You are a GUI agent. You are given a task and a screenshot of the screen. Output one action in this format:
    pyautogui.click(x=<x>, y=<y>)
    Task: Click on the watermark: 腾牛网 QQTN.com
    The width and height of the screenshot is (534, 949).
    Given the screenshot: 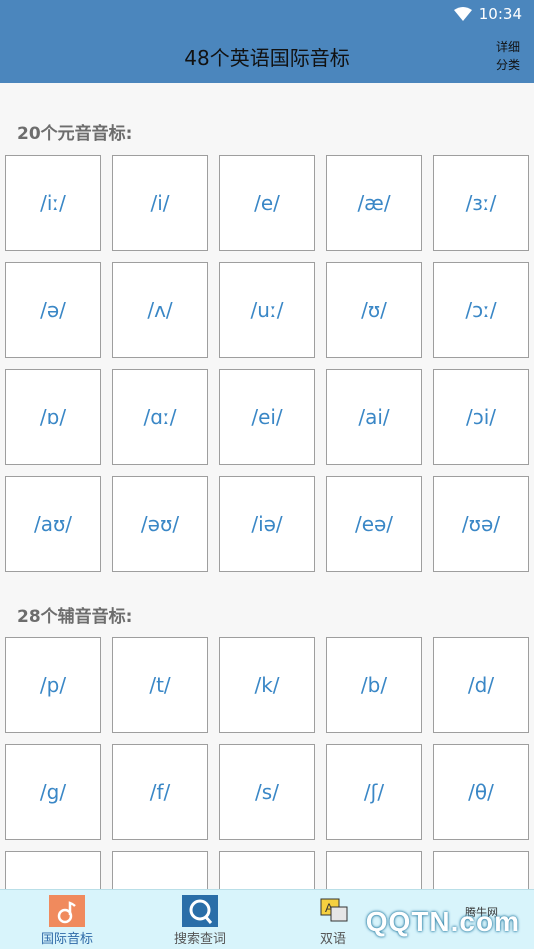 What is the action you would take?
    pyautogui.click(x=428, y=919)
    